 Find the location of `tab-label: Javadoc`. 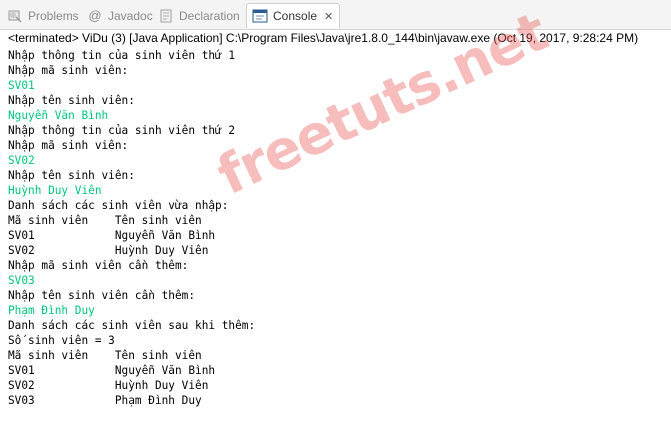

tab-label: Javadoc is located at coordinates (130, 16).